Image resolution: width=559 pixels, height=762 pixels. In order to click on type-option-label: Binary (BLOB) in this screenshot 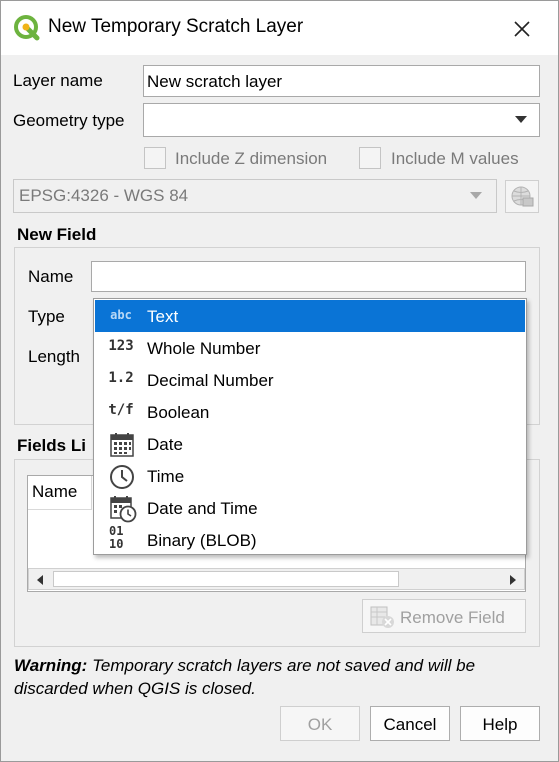, I will do `click(202, 540)`.